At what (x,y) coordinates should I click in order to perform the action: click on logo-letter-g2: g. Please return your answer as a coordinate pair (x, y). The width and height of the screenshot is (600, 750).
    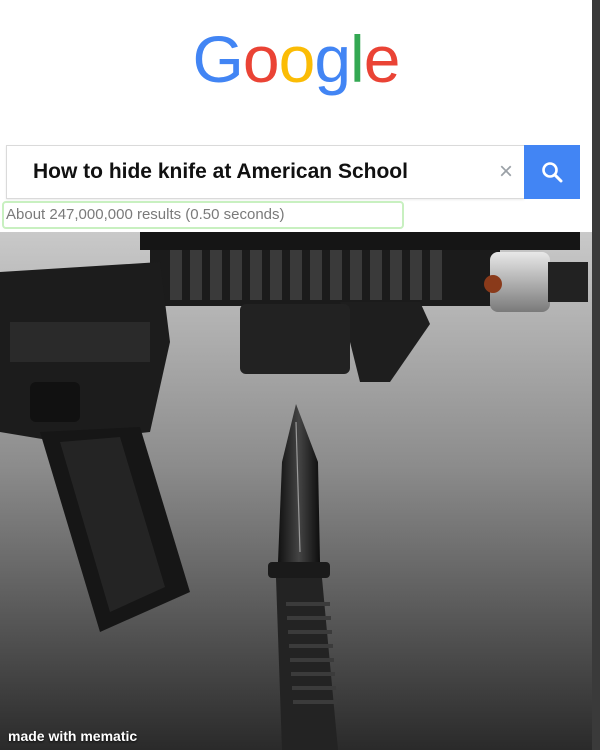
    Looking at the image, I should click on (332, 59).